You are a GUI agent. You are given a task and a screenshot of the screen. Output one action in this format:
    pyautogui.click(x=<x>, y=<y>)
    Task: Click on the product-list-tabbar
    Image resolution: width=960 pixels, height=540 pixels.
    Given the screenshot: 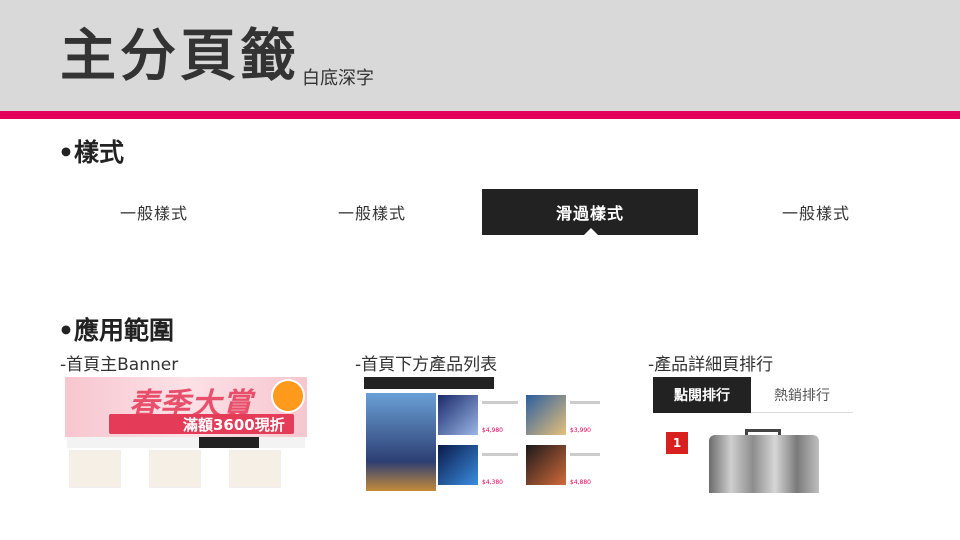 What is the action you would take?
    pyautogui.click(x=429, y=383)
    